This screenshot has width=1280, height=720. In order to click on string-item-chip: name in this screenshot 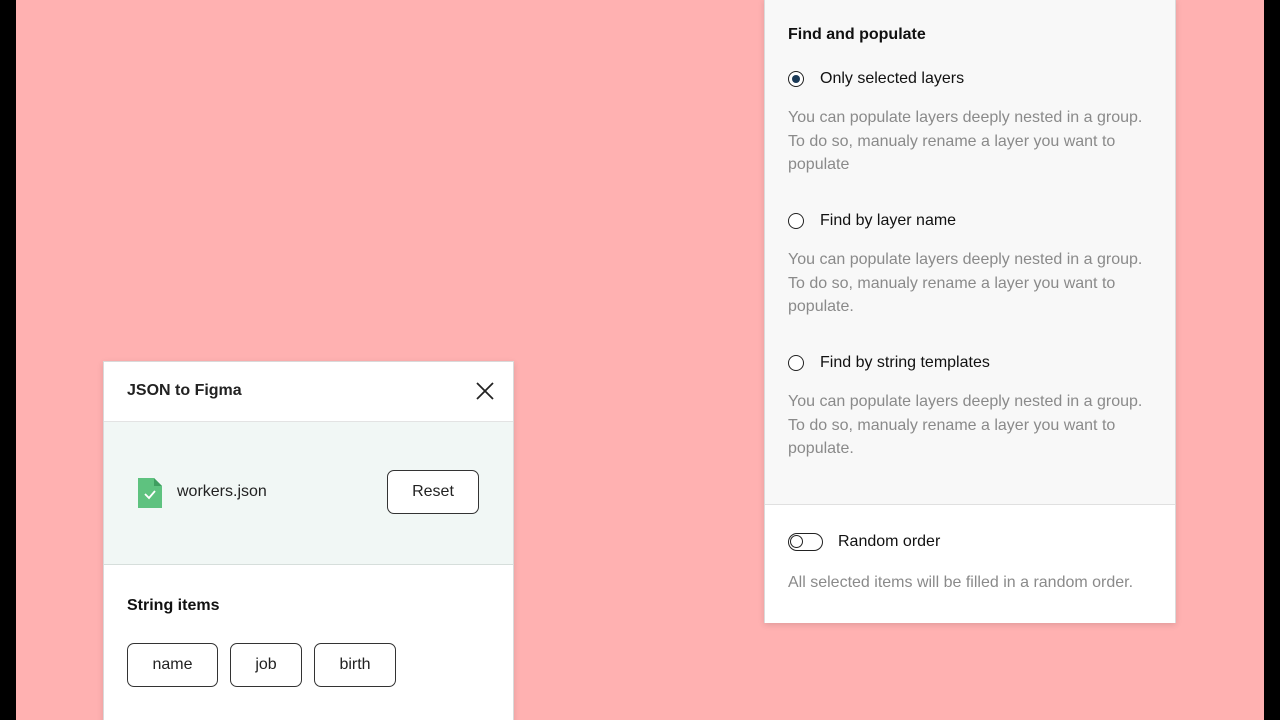, I will do `click(172, 665)`.